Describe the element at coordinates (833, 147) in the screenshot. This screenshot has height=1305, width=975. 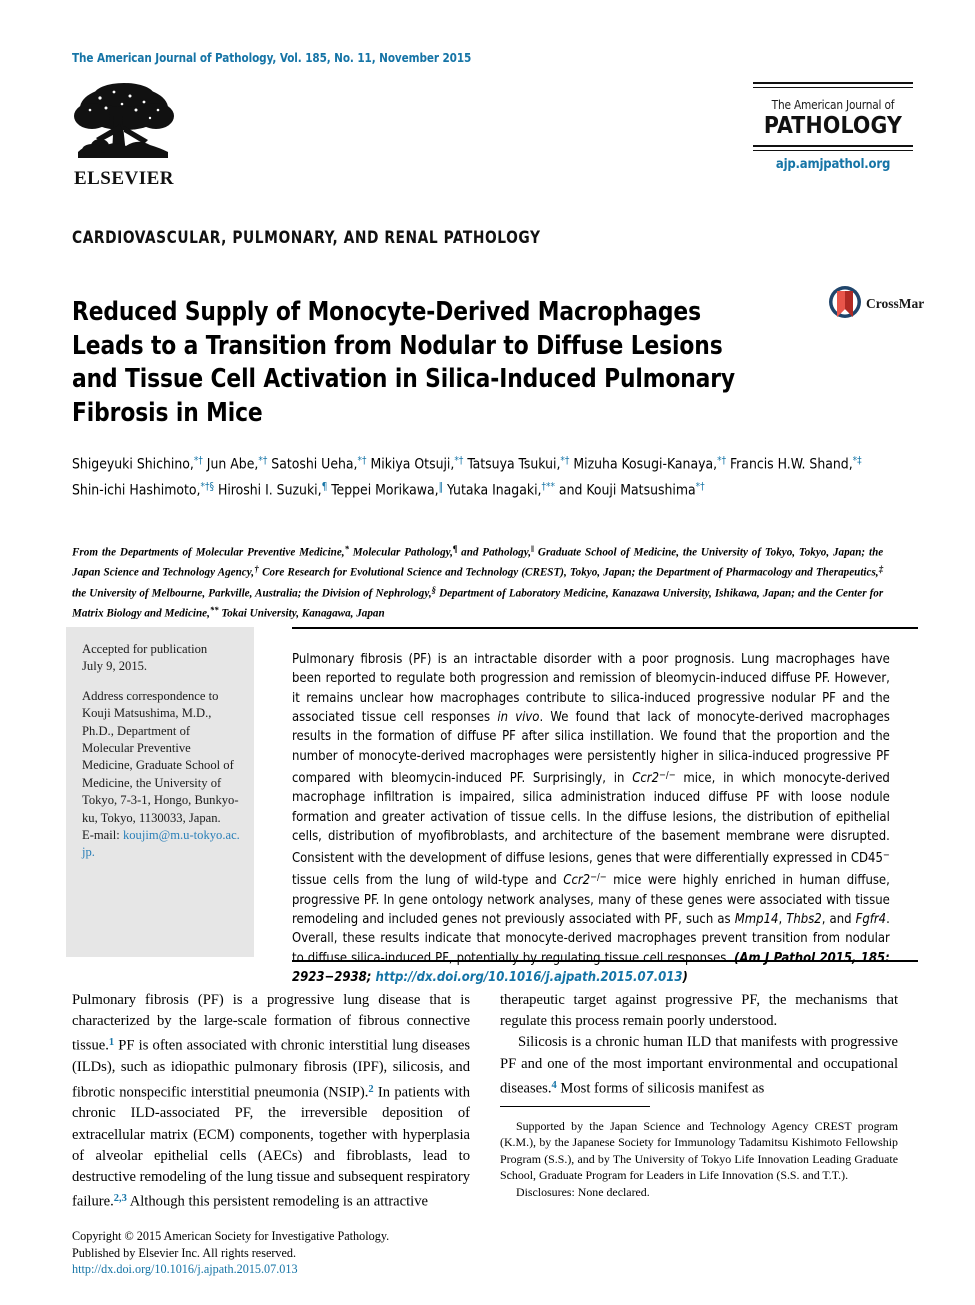
I see `masthead-rule-bottom` at that location.